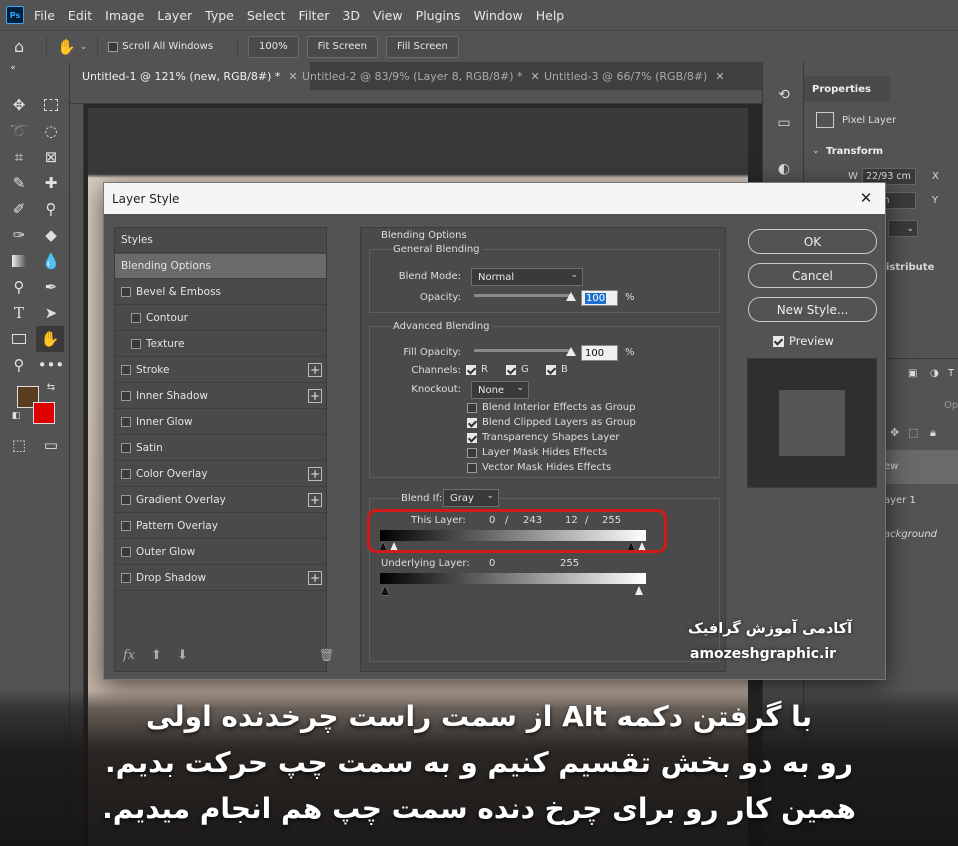 The height and width of the screenshot is (846, 958). What do you see at coordinates (19, 365) in the screenshot?
I see `zoom-tool-icon: ⚲` at bounding box center [19, 365].